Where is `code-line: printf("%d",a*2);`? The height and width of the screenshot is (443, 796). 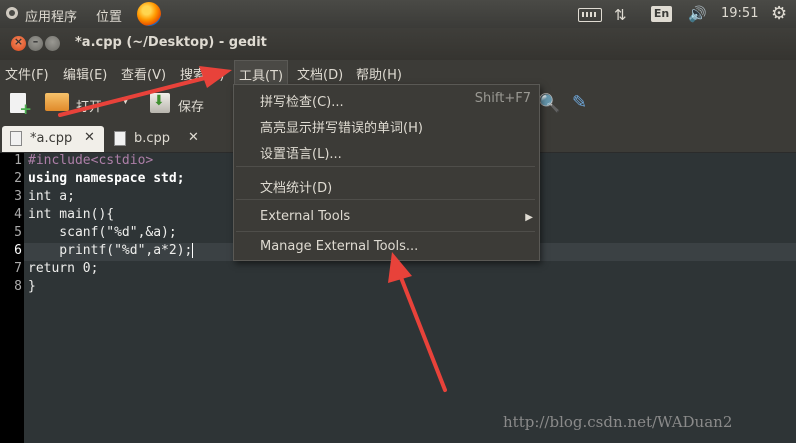 code-line: printf("%d",a*2); is located at coordinates (111, 250).